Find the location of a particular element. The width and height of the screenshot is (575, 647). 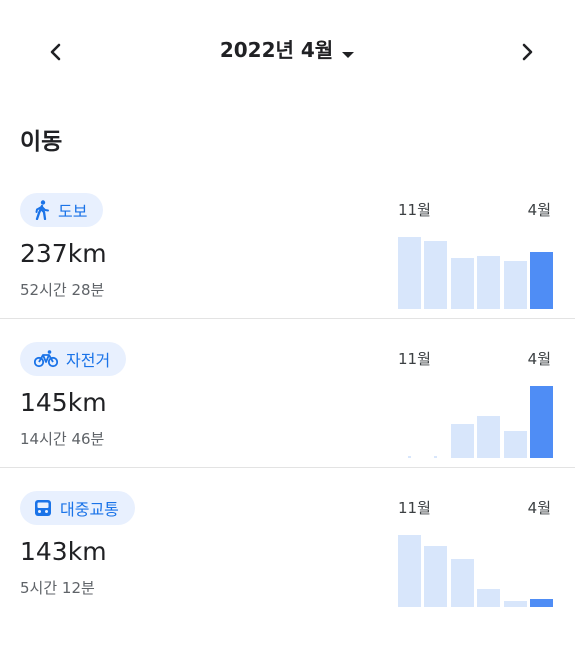

bicycle-icon is located at coordinates (46, 359).